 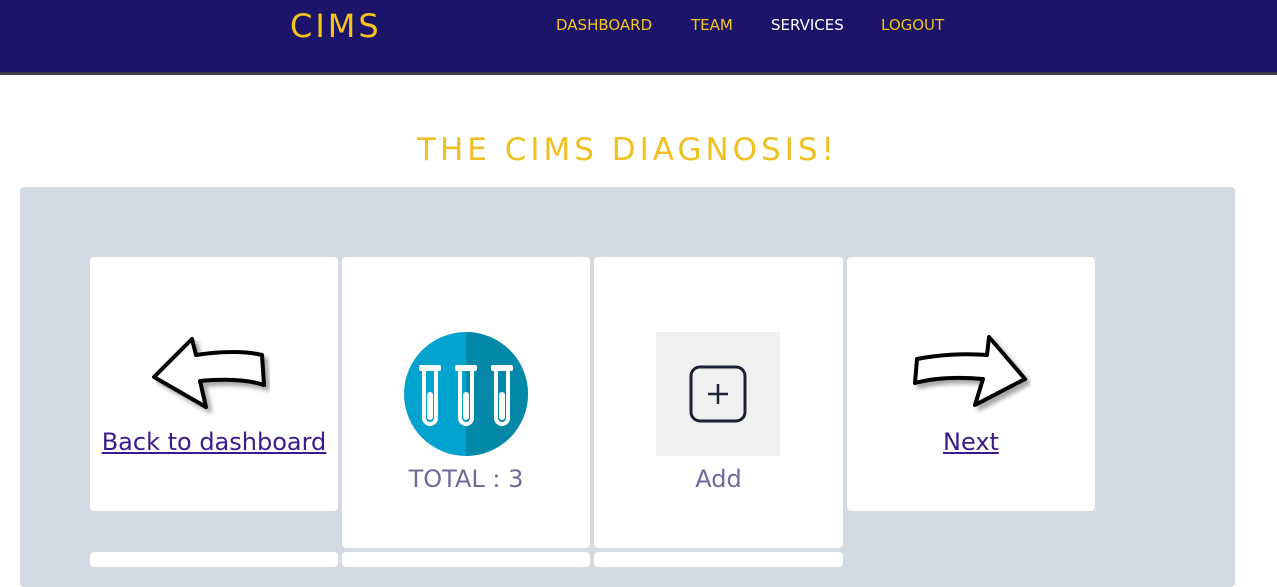 I want to click on total-card: TOTAL : 3, so click(x=466, y=402).